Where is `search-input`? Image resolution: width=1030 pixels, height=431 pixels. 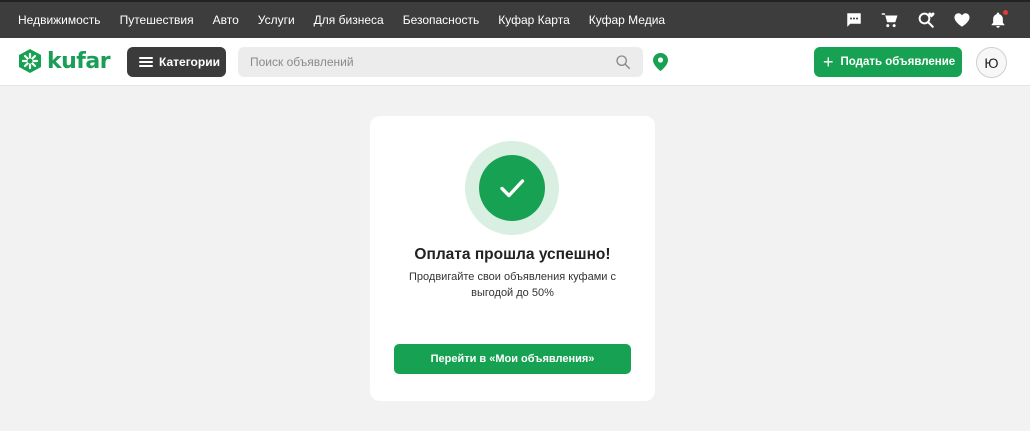
search-input is located at coordinates (418, 62).